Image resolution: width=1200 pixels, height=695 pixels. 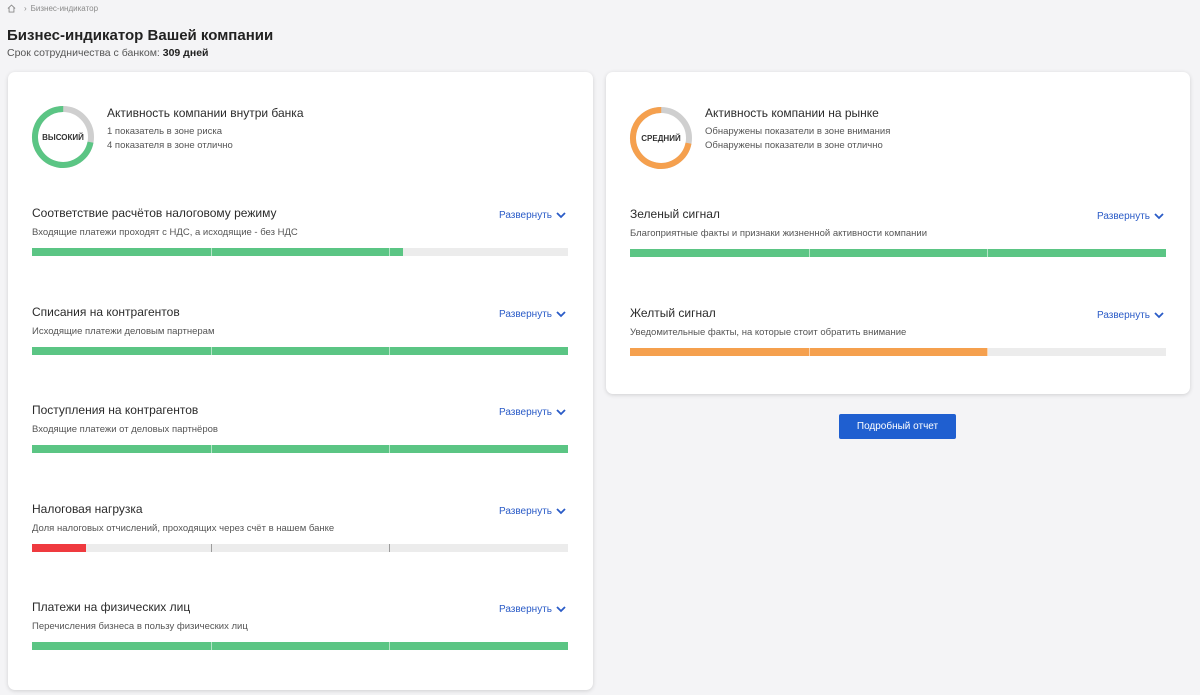 What do you see at coordinates (25, 8) in the screenshot?
I see `chevron-right-icon: ›` at bounding box center [25, 8].